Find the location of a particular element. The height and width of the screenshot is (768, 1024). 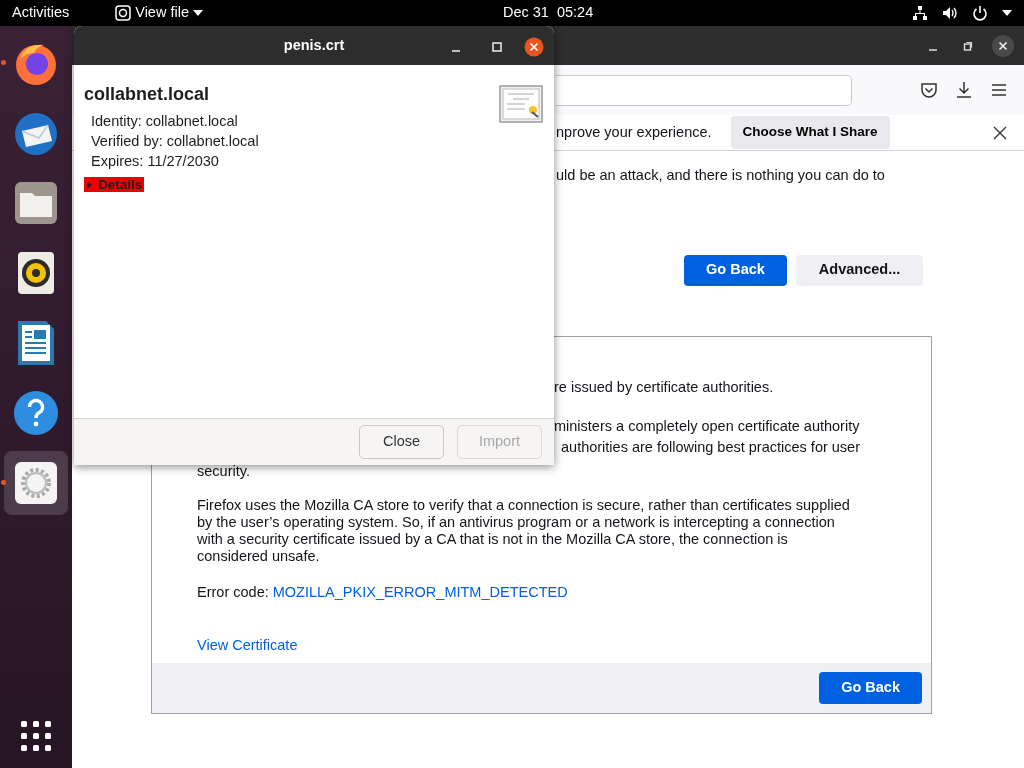

notification-text: nprove your experience. is located at coordinates (634, 132).